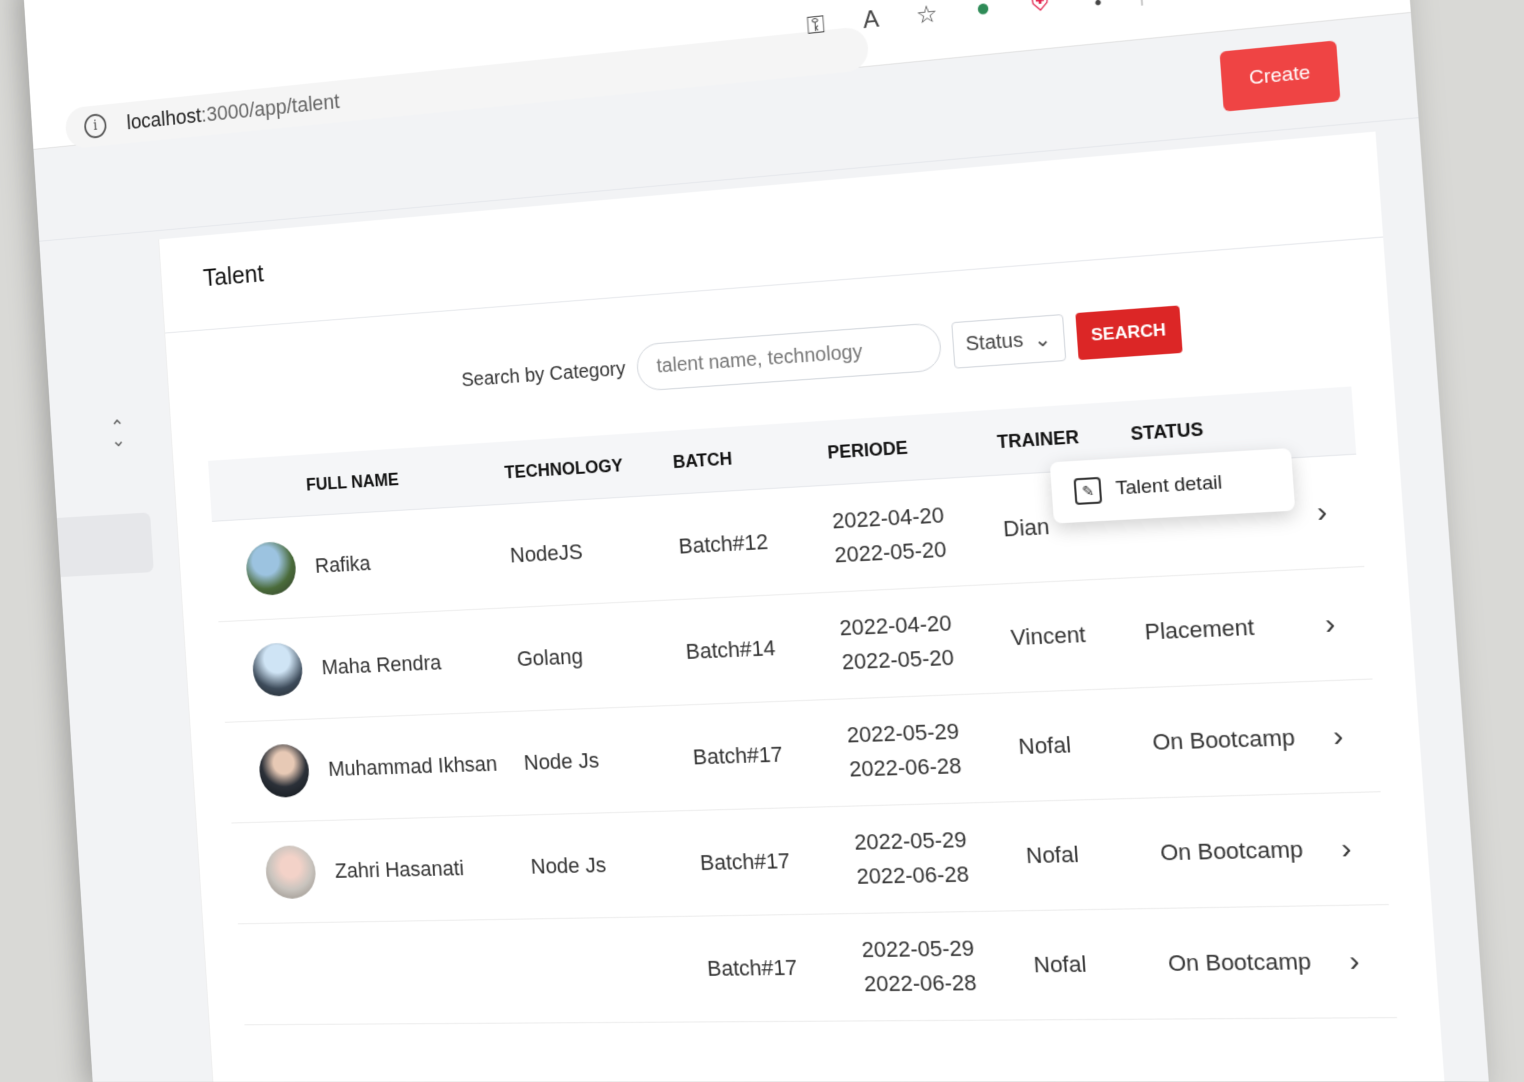 Image resolution: width=1524 pixels, height=1082 pixels. Describe the element at coordinates (898, 659) in the screenshot. I see `periode-end: 2022-05-20` at that location.